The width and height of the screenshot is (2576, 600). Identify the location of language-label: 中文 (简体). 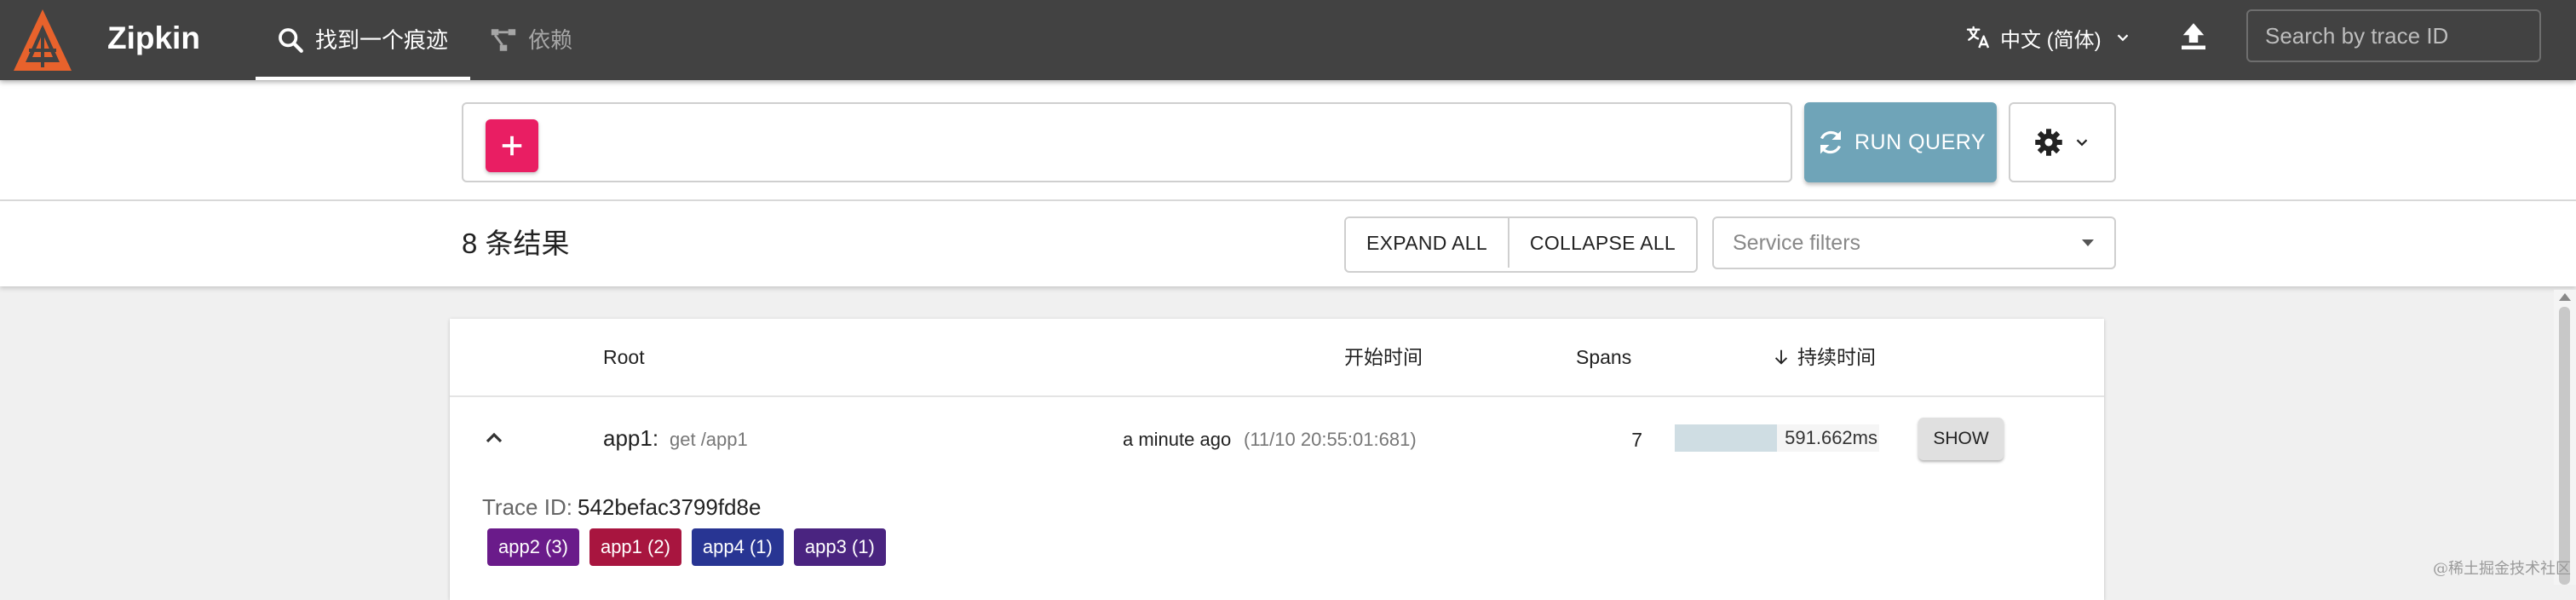
(2051, 40).